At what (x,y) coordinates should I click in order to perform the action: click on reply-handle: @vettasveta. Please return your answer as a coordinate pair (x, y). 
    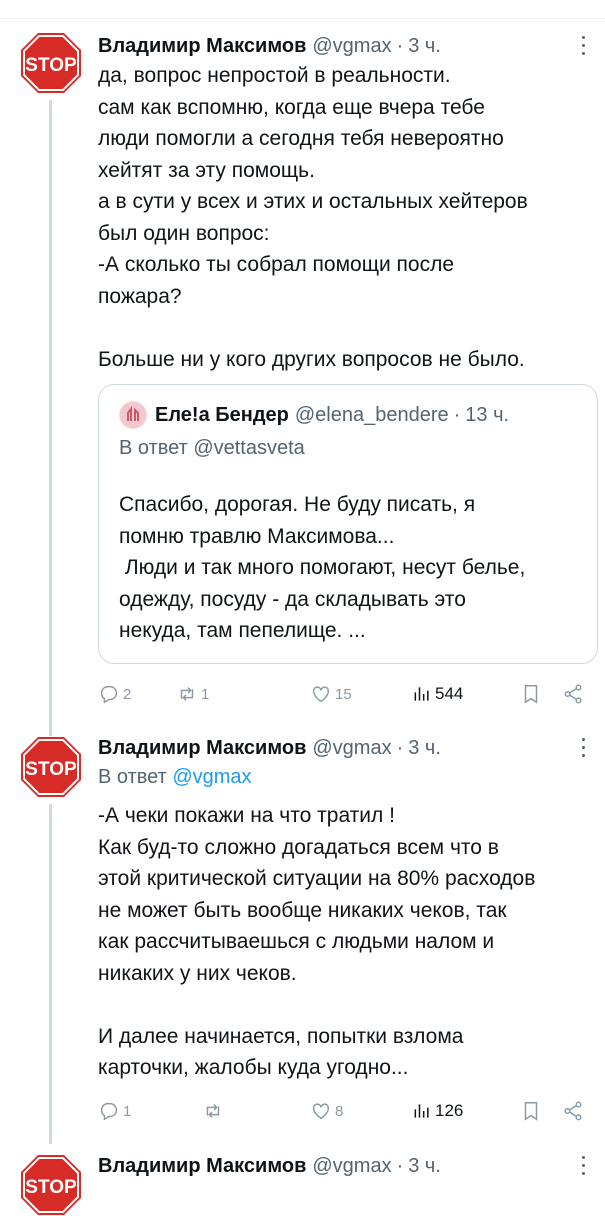
    Looking at the image, I should click on (249, 448).